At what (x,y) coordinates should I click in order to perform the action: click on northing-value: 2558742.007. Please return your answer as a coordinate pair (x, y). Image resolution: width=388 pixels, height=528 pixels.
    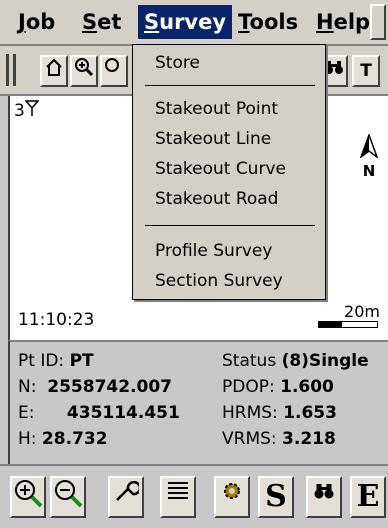
    Looking at the image, I should click on (110, 387).